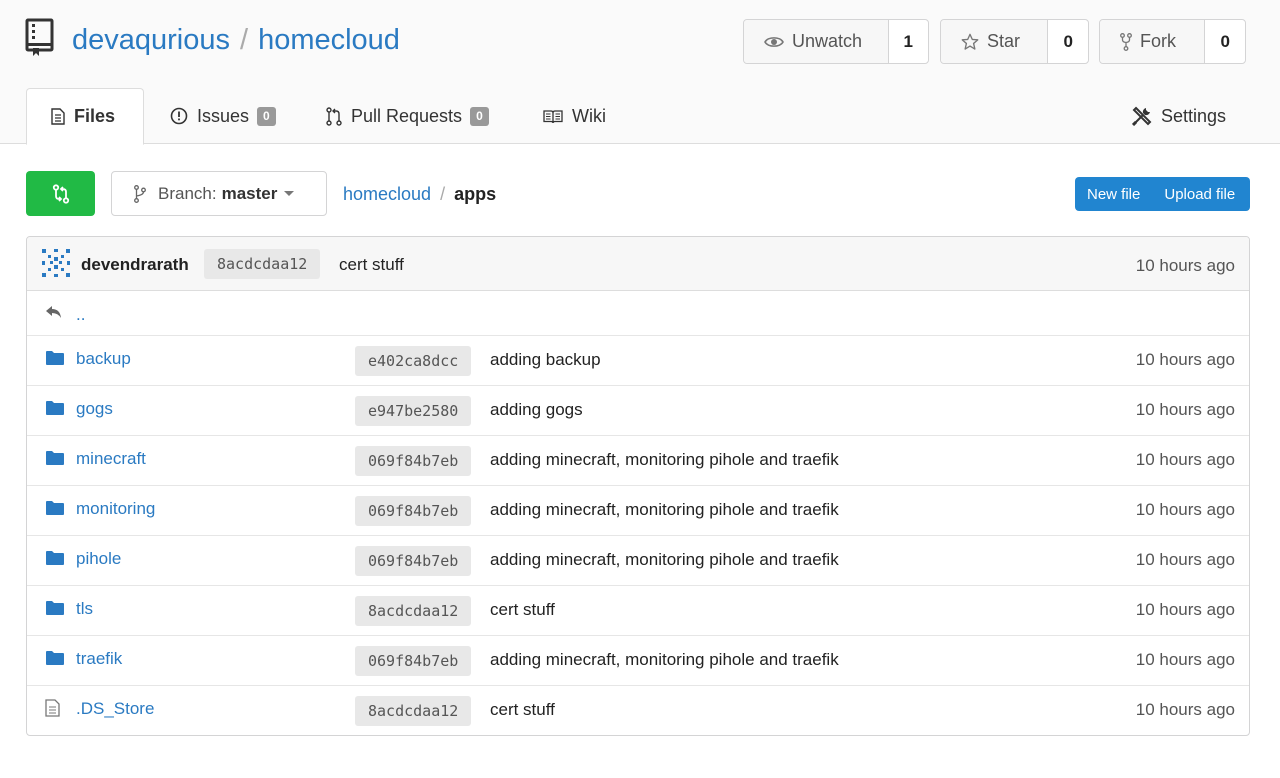 The height and width of the screenshot is (778, 1280). What do you see at coordinates (638, 611) in the screenshot?
I see `file-row: tls 8acdcdaa12 cert stuff 10 hours ago` at bounding box center [638, 611].